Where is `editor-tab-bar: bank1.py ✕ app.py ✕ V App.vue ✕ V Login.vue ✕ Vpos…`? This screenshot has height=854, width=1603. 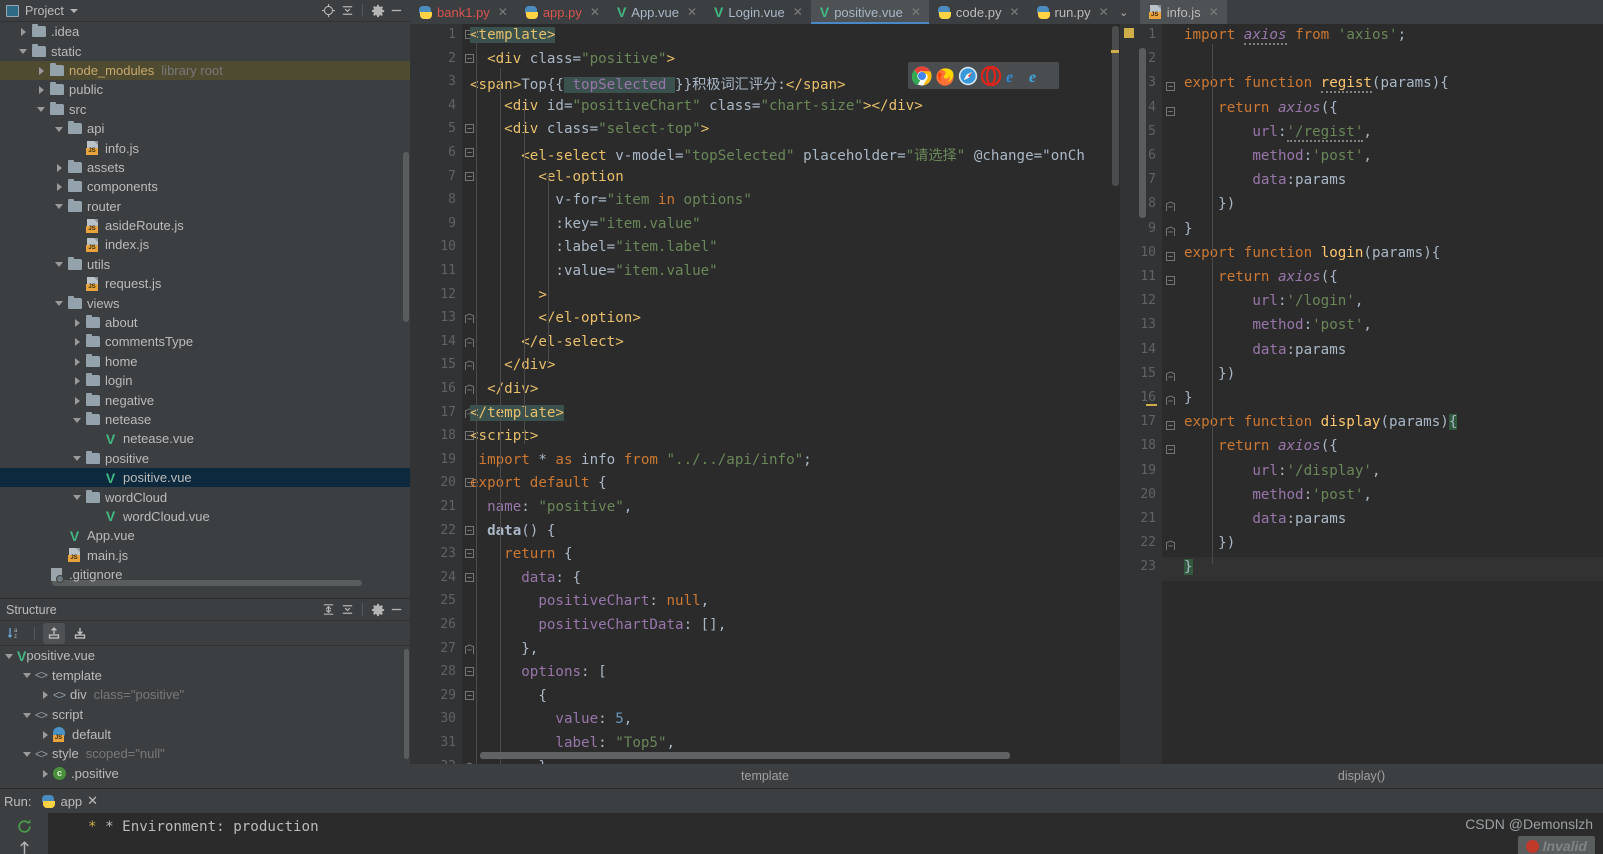
editor-tab-bar: bank1.py ✕ app.py ✕ V App.vue ✕ V Login.vue ✕ Vpos… is located at coordinates (1006, 12).